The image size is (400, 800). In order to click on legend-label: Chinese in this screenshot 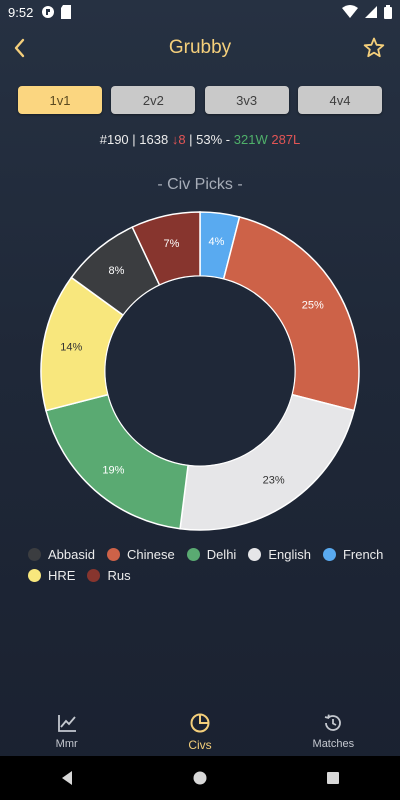, I will do `click(150, 554)`.